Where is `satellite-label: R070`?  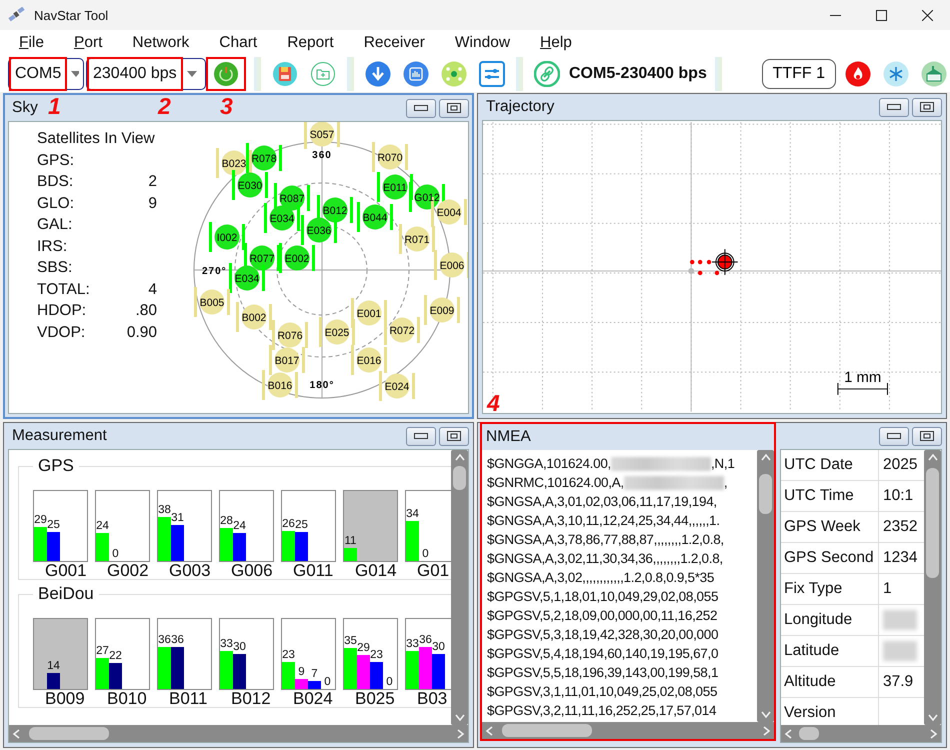 satellite-label: R070 is located at coordinates (390, 158).